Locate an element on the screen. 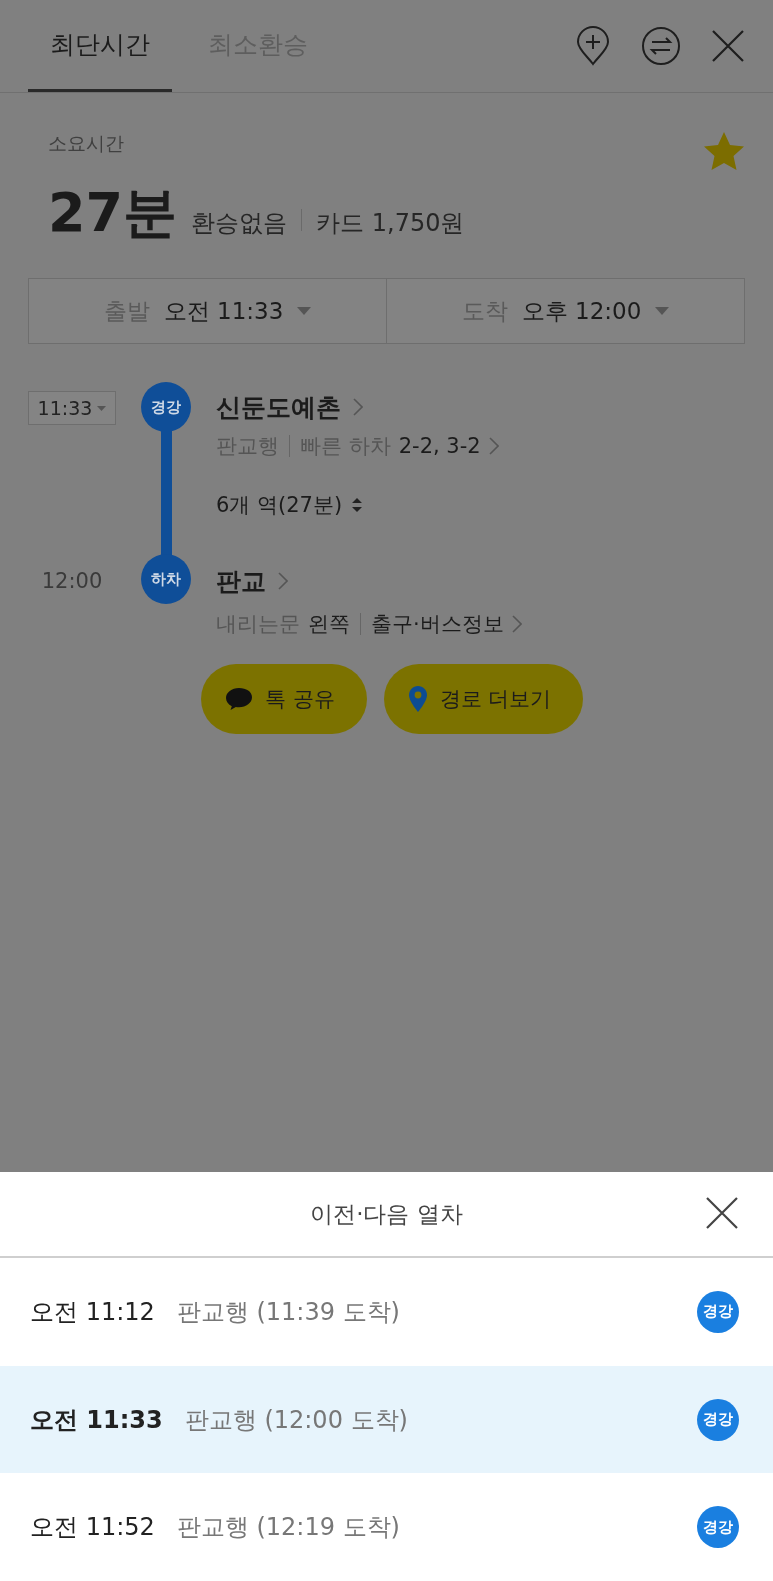 Image resolution: width=773 pixels, height=1581 pixels. duration-label: 소요시간 is located at coordinates (86, 143).